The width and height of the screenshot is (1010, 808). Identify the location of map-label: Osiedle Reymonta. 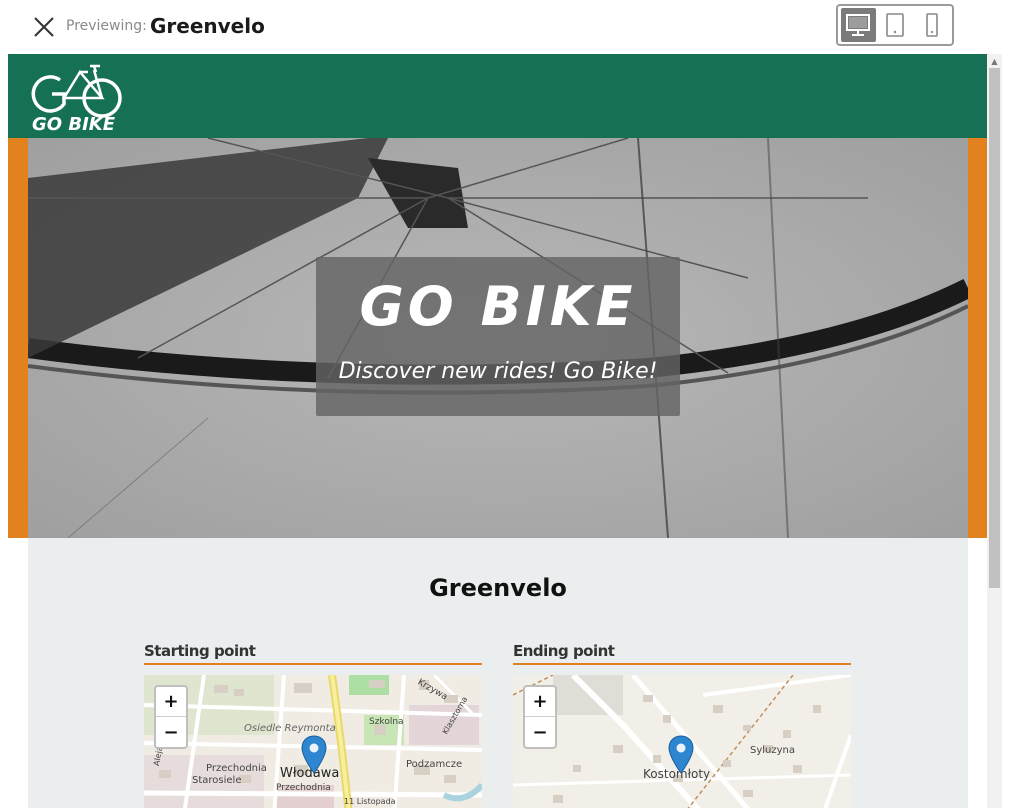
(290, 728).